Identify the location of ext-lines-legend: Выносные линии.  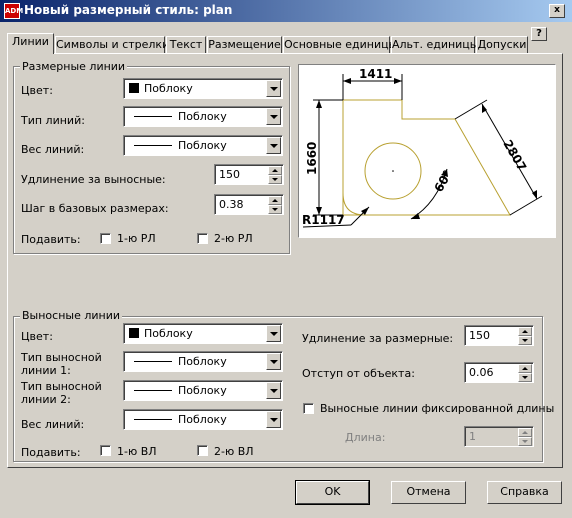
(71, 315).